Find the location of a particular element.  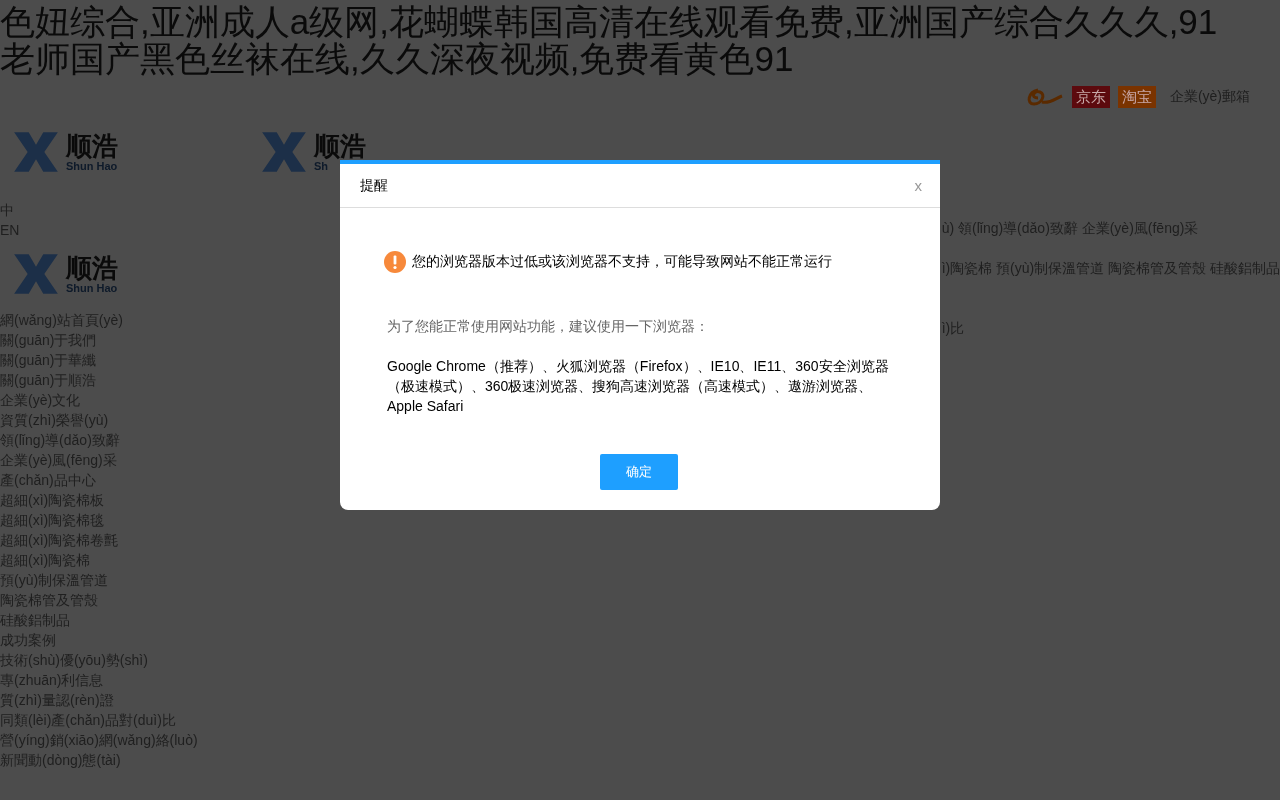

advice-text: 为了您能正常使用网站功能，建议使用一下浏览器： is located at coordinates (548, 327).